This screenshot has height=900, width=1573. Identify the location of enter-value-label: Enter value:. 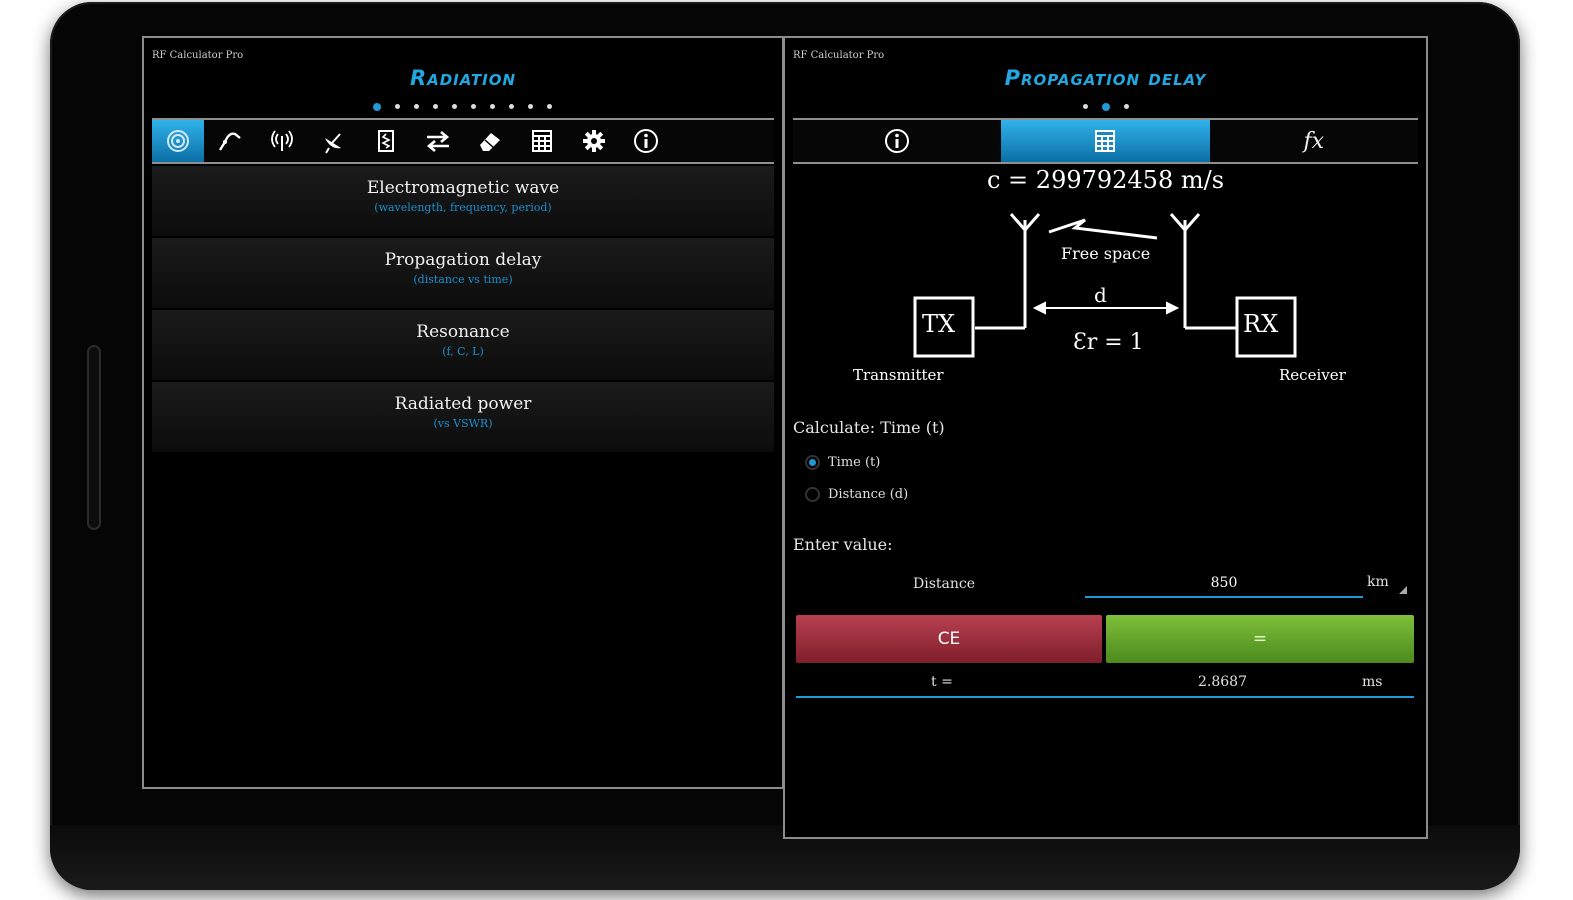
(843, 544).